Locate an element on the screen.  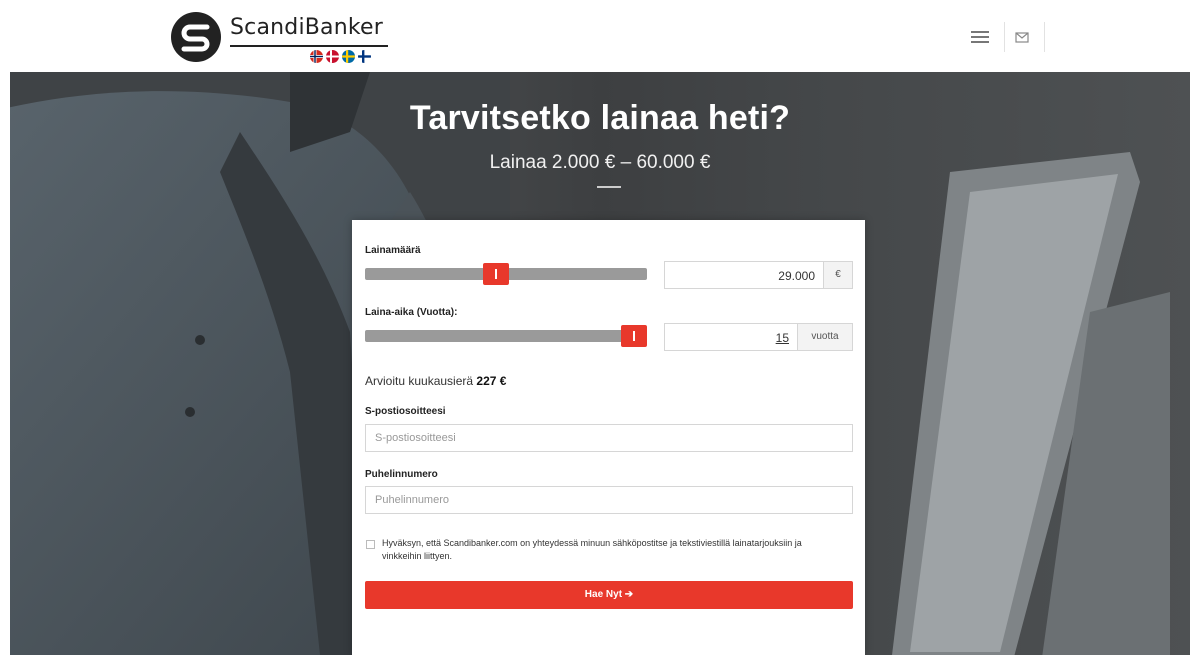
logo-underline is located at coordinates (309, 46).